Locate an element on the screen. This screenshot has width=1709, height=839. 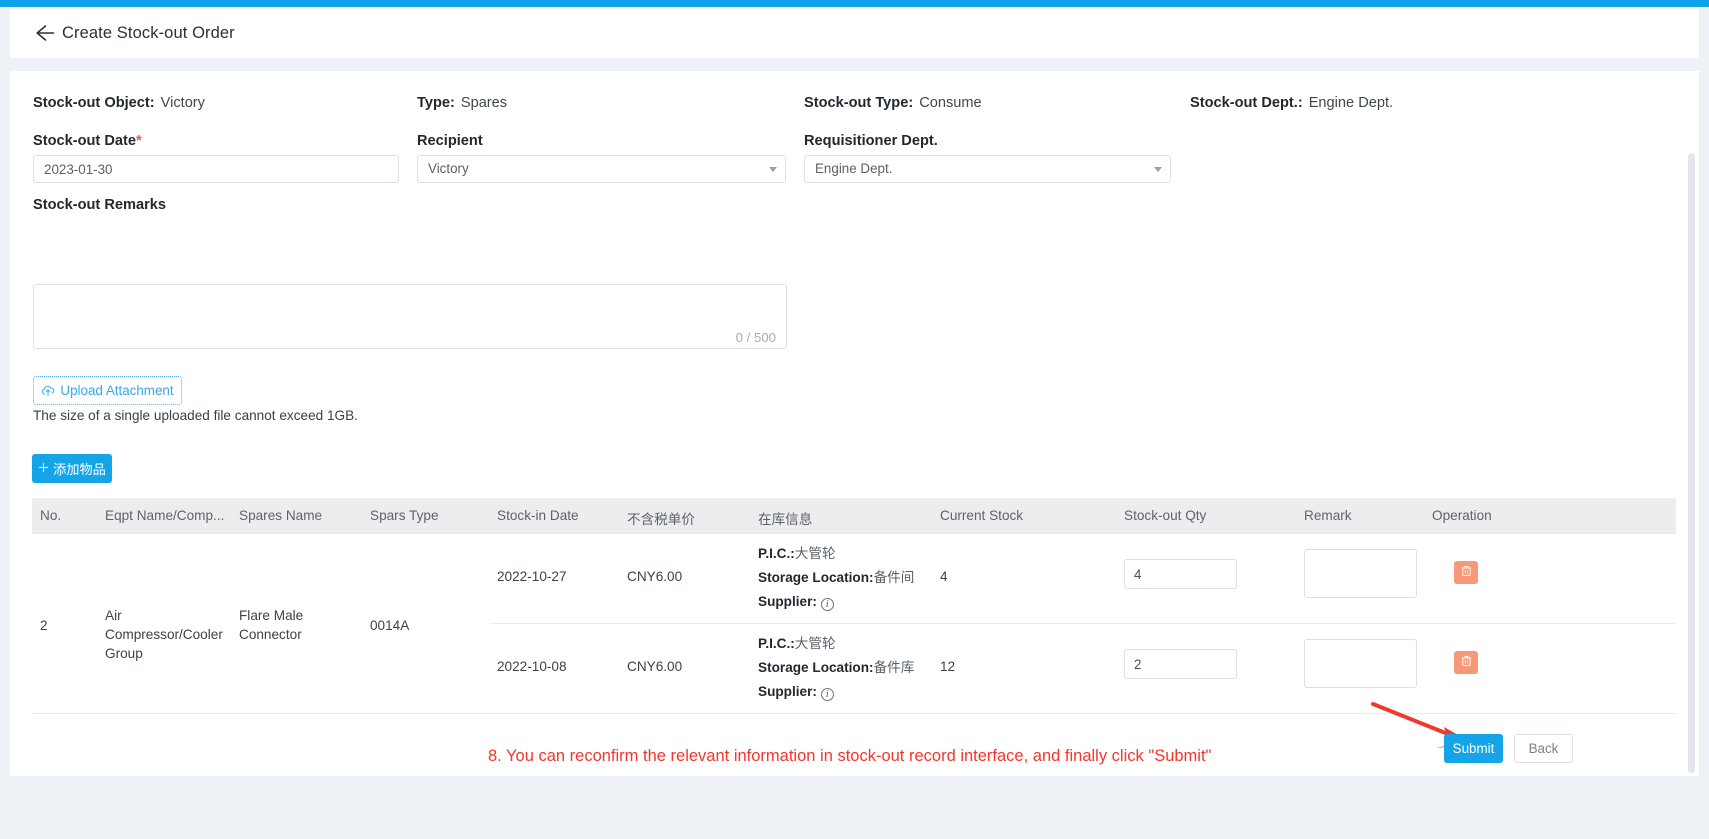
cell-stock-in-date: 2022-10-27 is located at coordinates (532, 576).